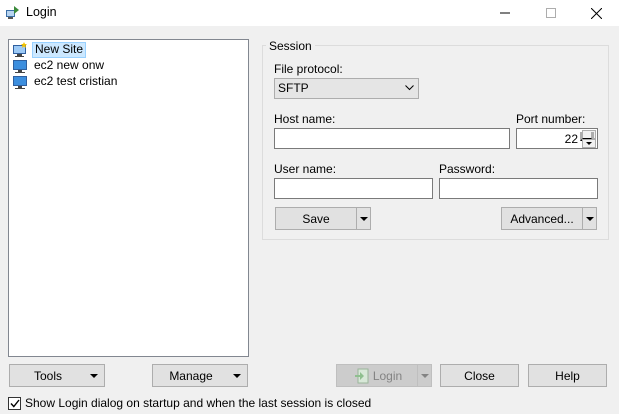 This screenshot has width=619, height=414. What do you see at coordinates (588, 135) in the screenshot?
I see `port-up-button` at bounding box center [588, 135].